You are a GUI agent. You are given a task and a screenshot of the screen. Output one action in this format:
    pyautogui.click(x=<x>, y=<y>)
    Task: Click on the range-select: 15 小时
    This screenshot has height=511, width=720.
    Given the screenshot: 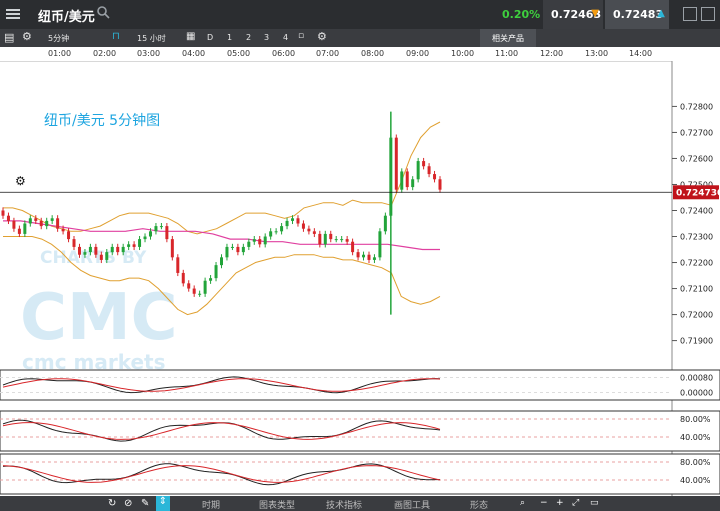 What is the action you would take?
    pyautogui.click(x=151, y=38)
    